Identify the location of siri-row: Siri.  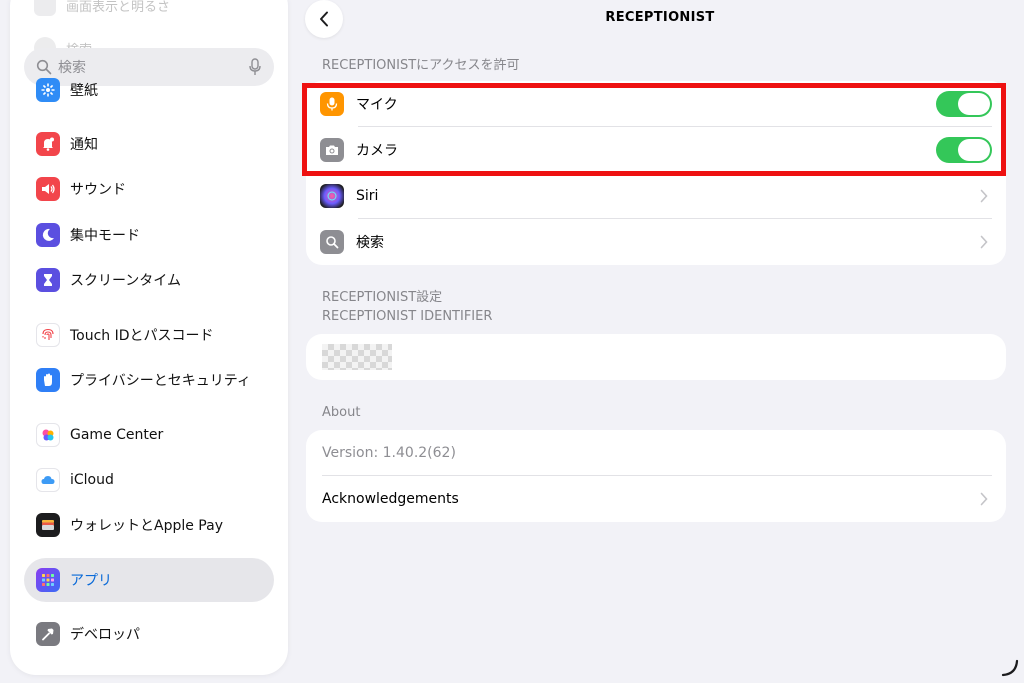
(656, 196).